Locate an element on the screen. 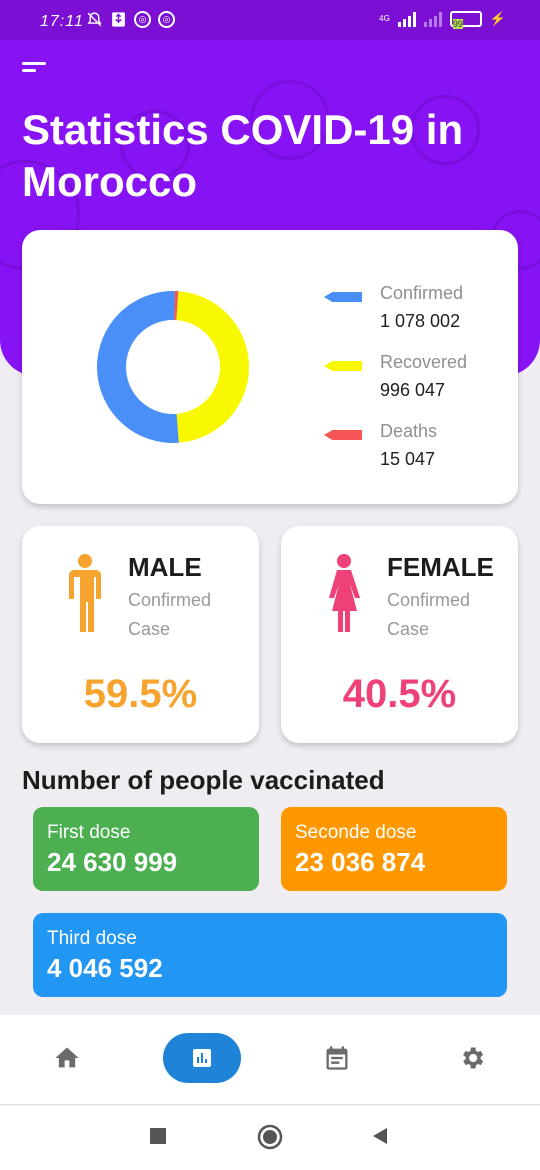  battery-level: 99 is located at coordinates (457, 24).